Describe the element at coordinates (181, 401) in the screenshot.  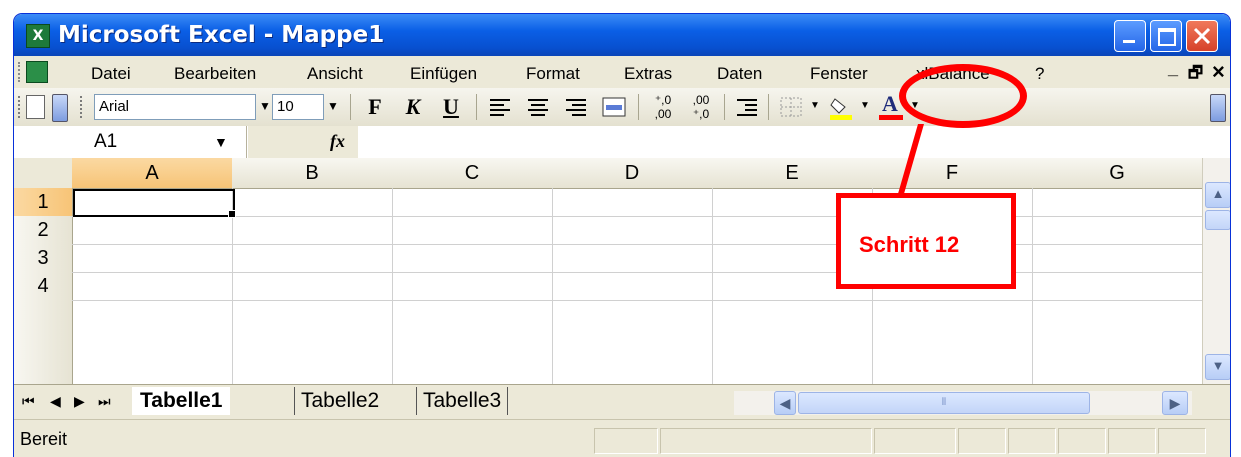
I see `sheet-tab-tabelle1: Tabelle1` at that location.